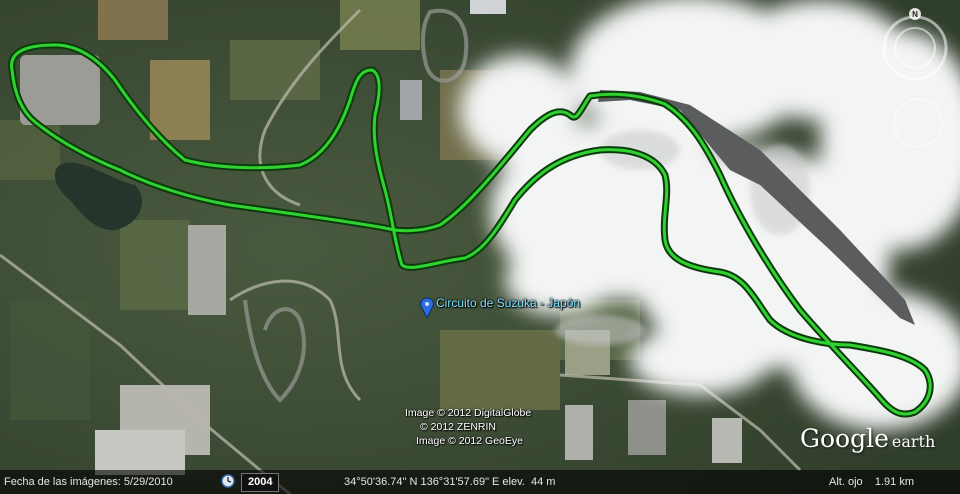 The image size is (960, 494). Describe the element at coordinates (469, 441) in the screenshot. I see `imagery-credit: Image © 2012 GeoEye` at that location.